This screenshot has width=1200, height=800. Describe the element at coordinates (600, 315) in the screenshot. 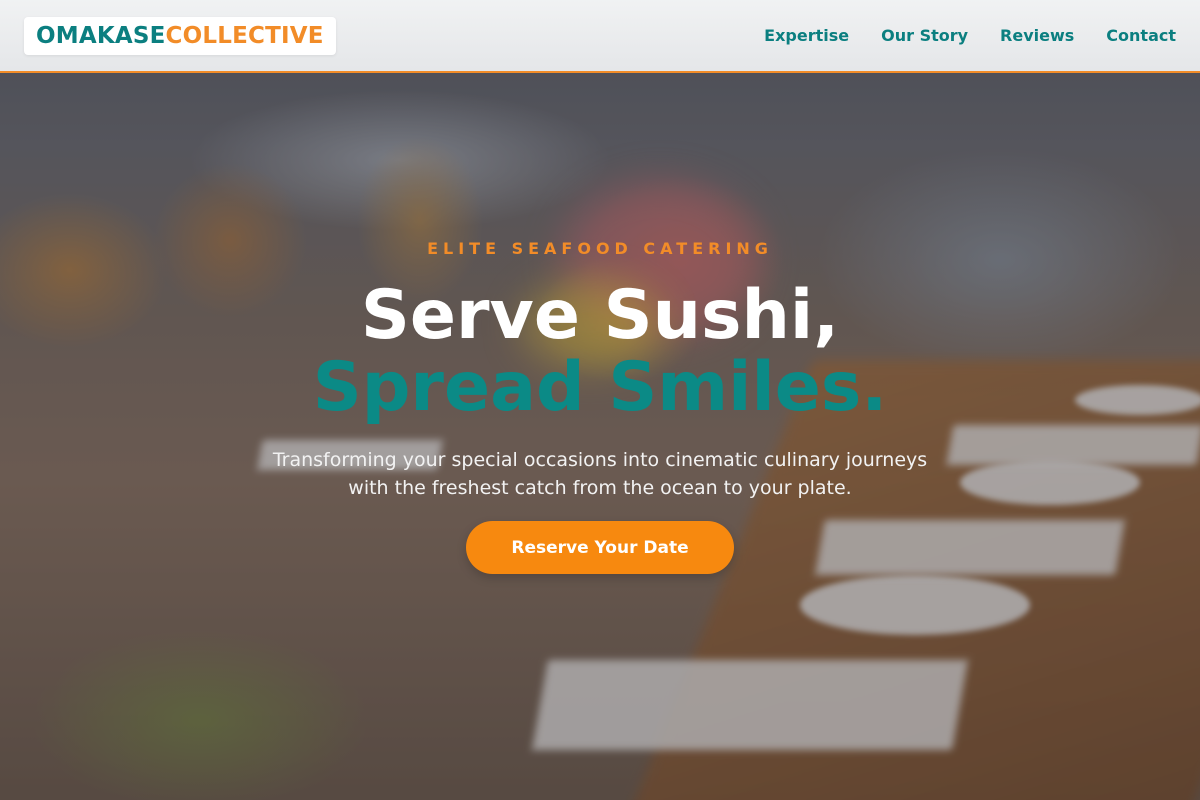

I see `hero-headline-line1: Serve Sushi,` at that location.